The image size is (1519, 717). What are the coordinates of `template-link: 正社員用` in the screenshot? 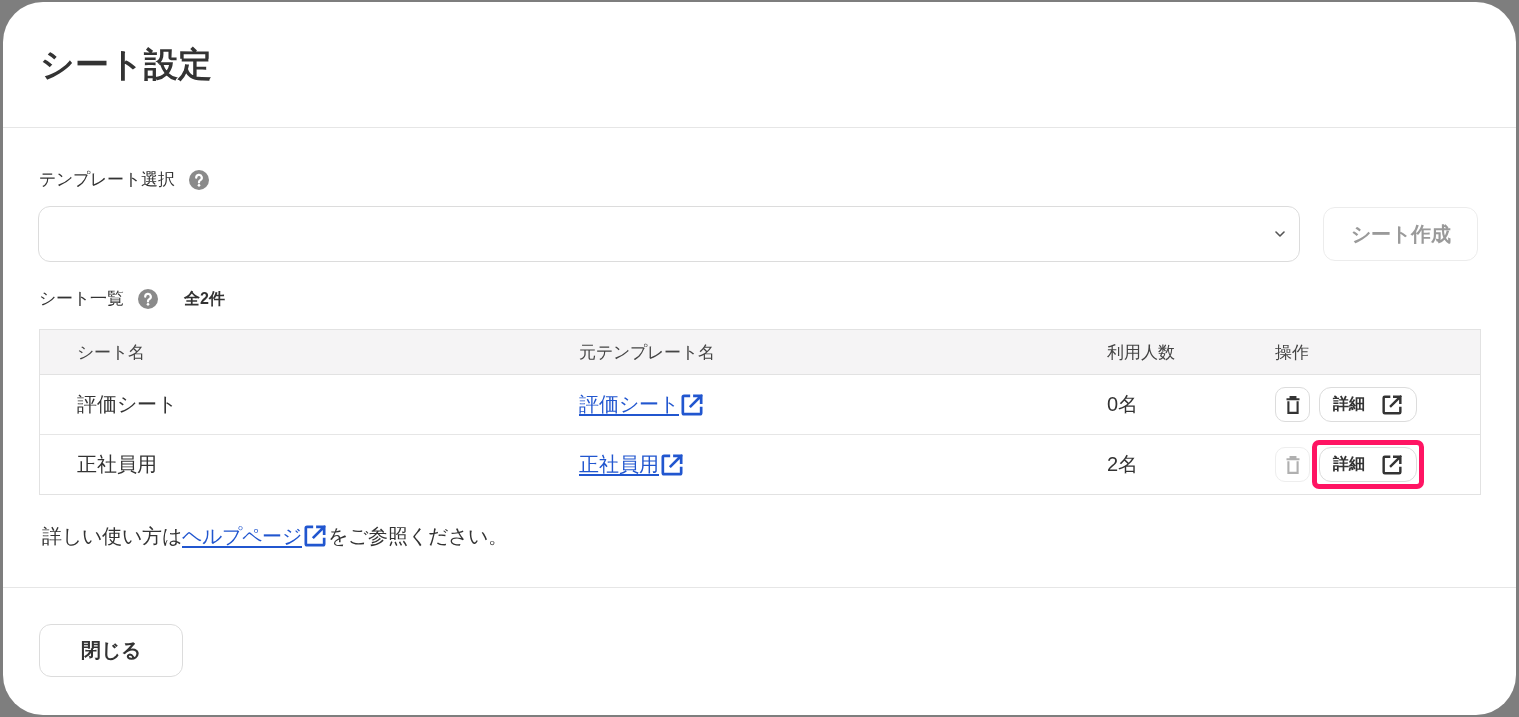 It's located at (631, 464).